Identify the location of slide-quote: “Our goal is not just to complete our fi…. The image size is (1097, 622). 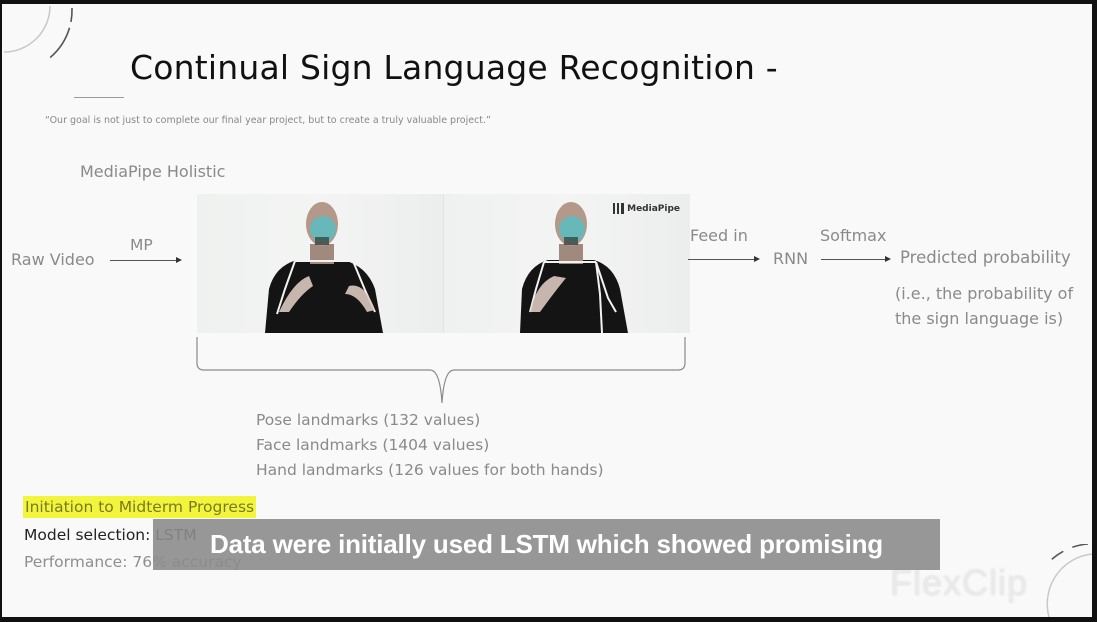
(268, 120).